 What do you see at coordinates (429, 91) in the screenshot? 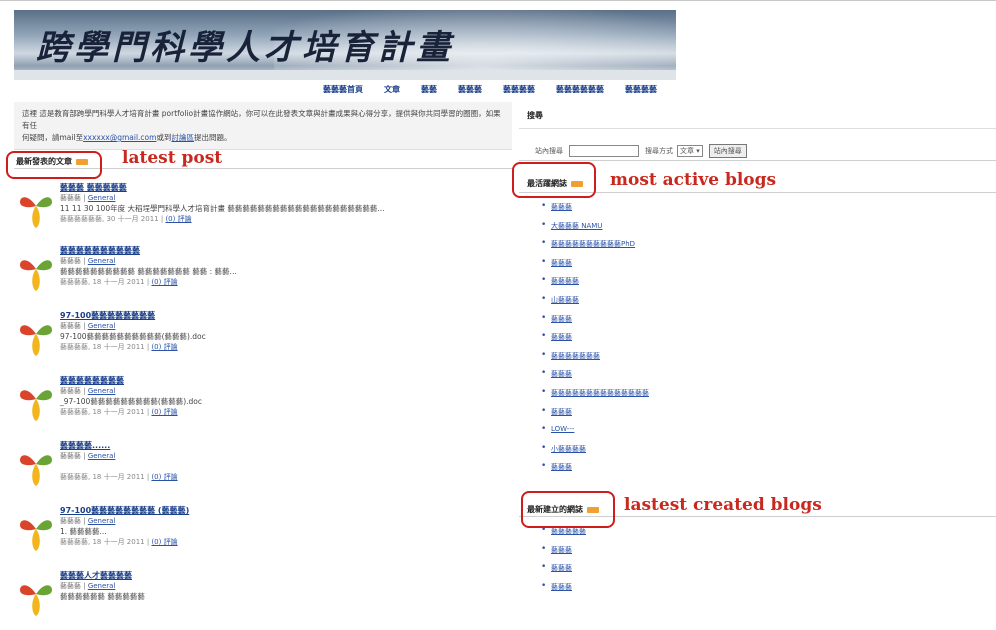
I see `nav-item-blogs: 藝藝` at bounding box center [429, 91].